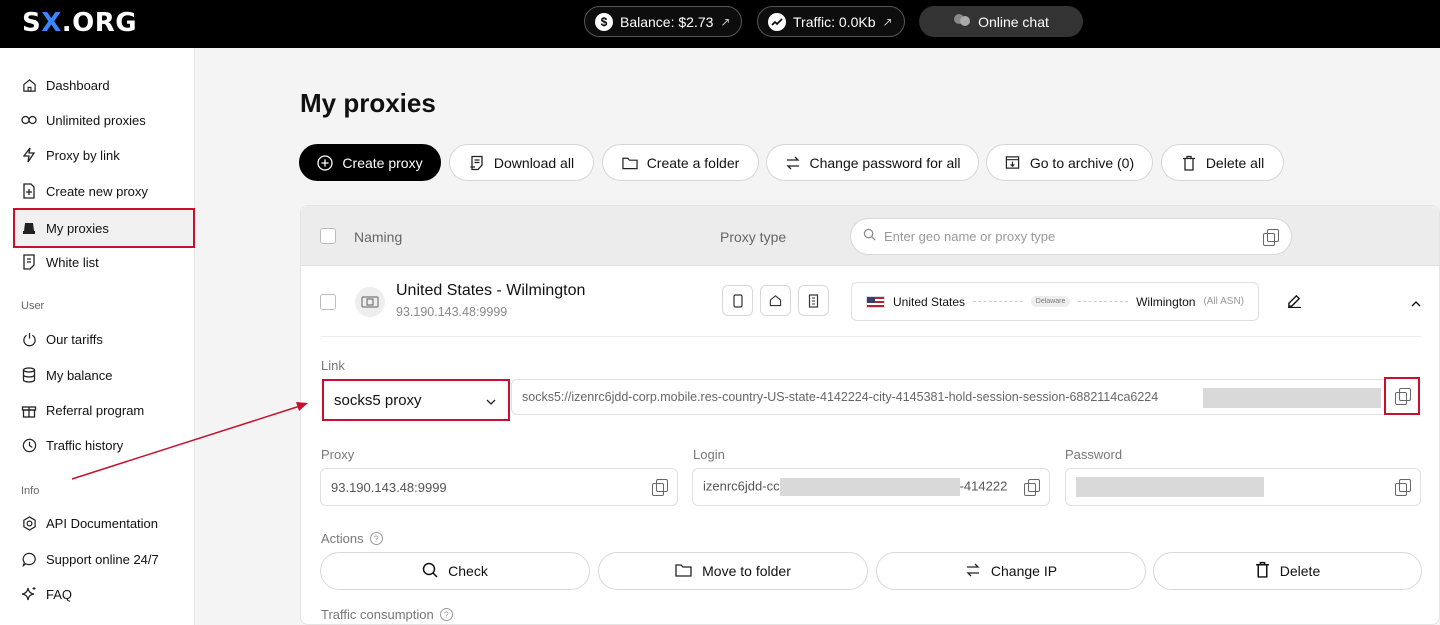  I want to click on sidebar-item-referral-program: Referral program, so click(104, 410).